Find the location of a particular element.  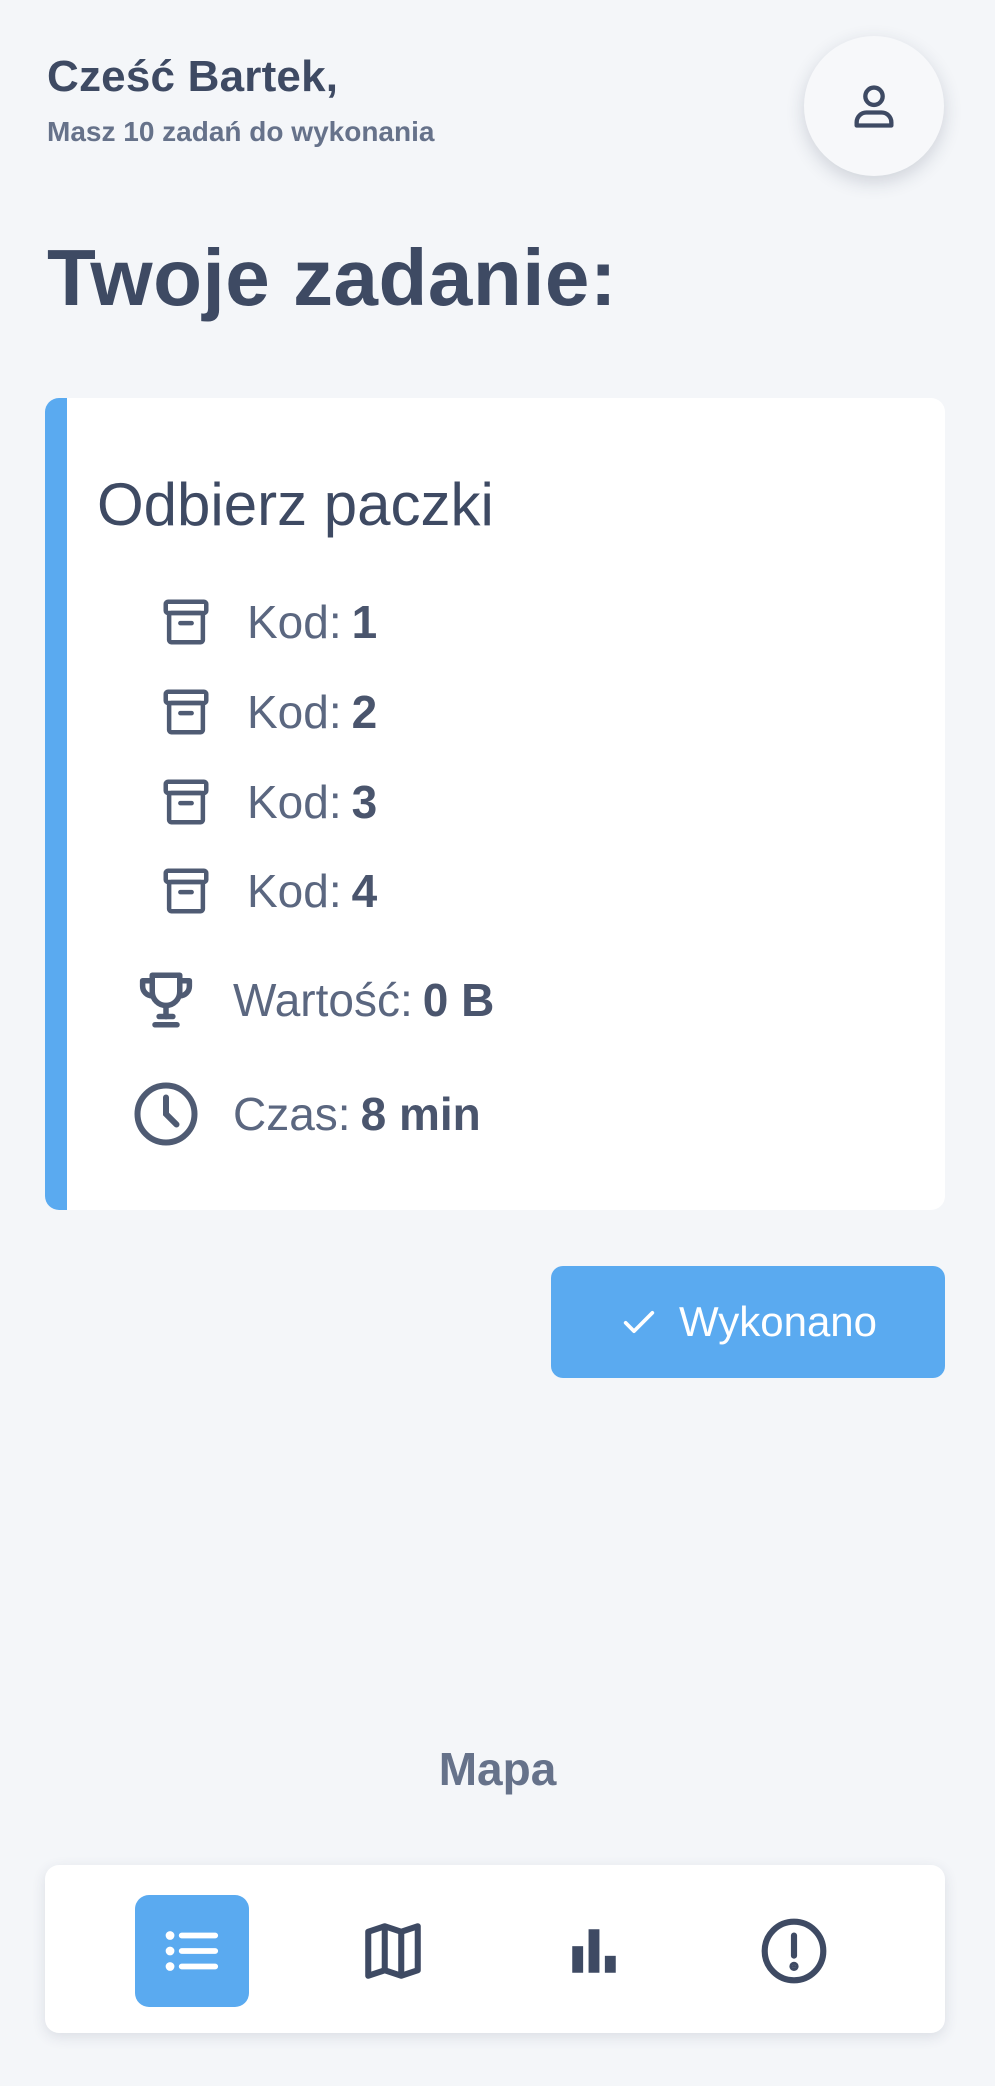

task-count-subtitle: Masz 10 zadań do wykonania is located at coordinates (241, 131).